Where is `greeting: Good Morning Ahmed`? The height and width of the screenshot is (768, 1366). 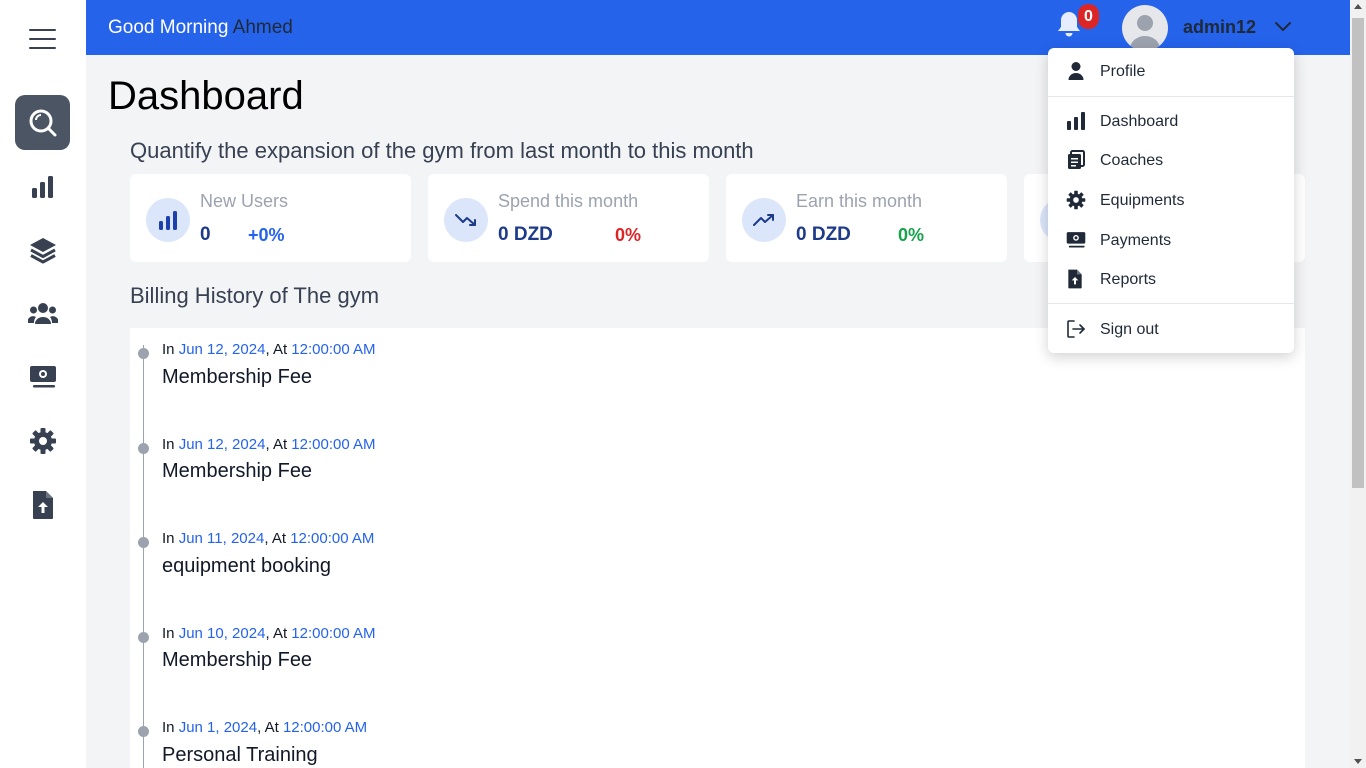 greeting: Good Morning Ahmed is located at coordinates (200, 28).